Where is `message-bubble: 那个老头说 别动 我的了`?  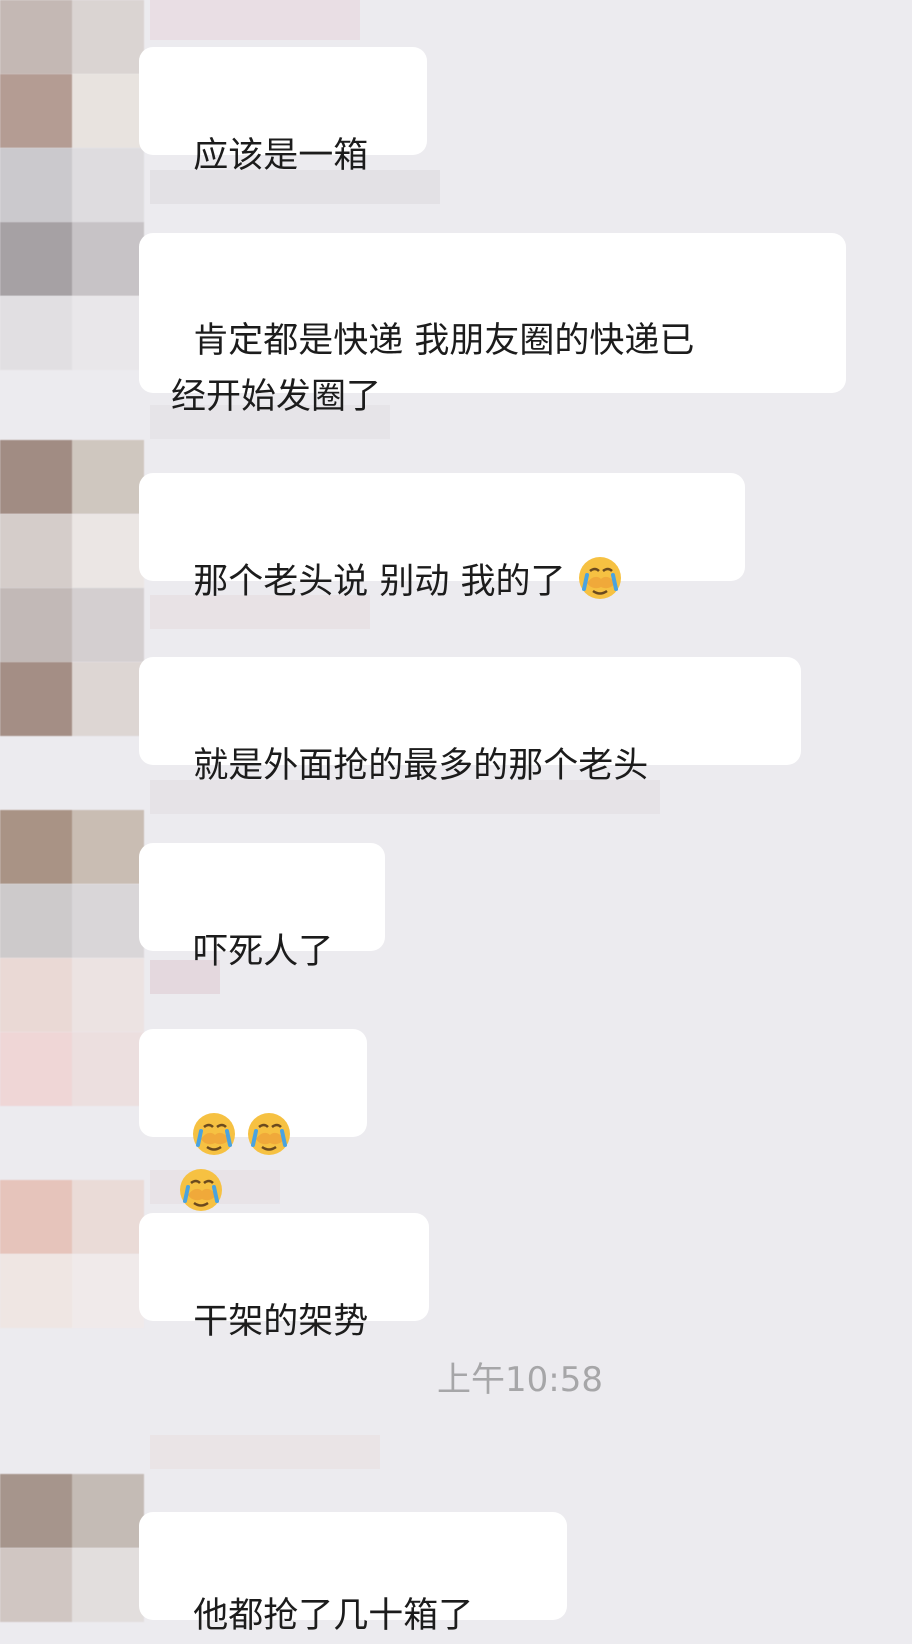
message-bubble: 那个老头说 别动 我的了 is located at coordinates (442, 537).